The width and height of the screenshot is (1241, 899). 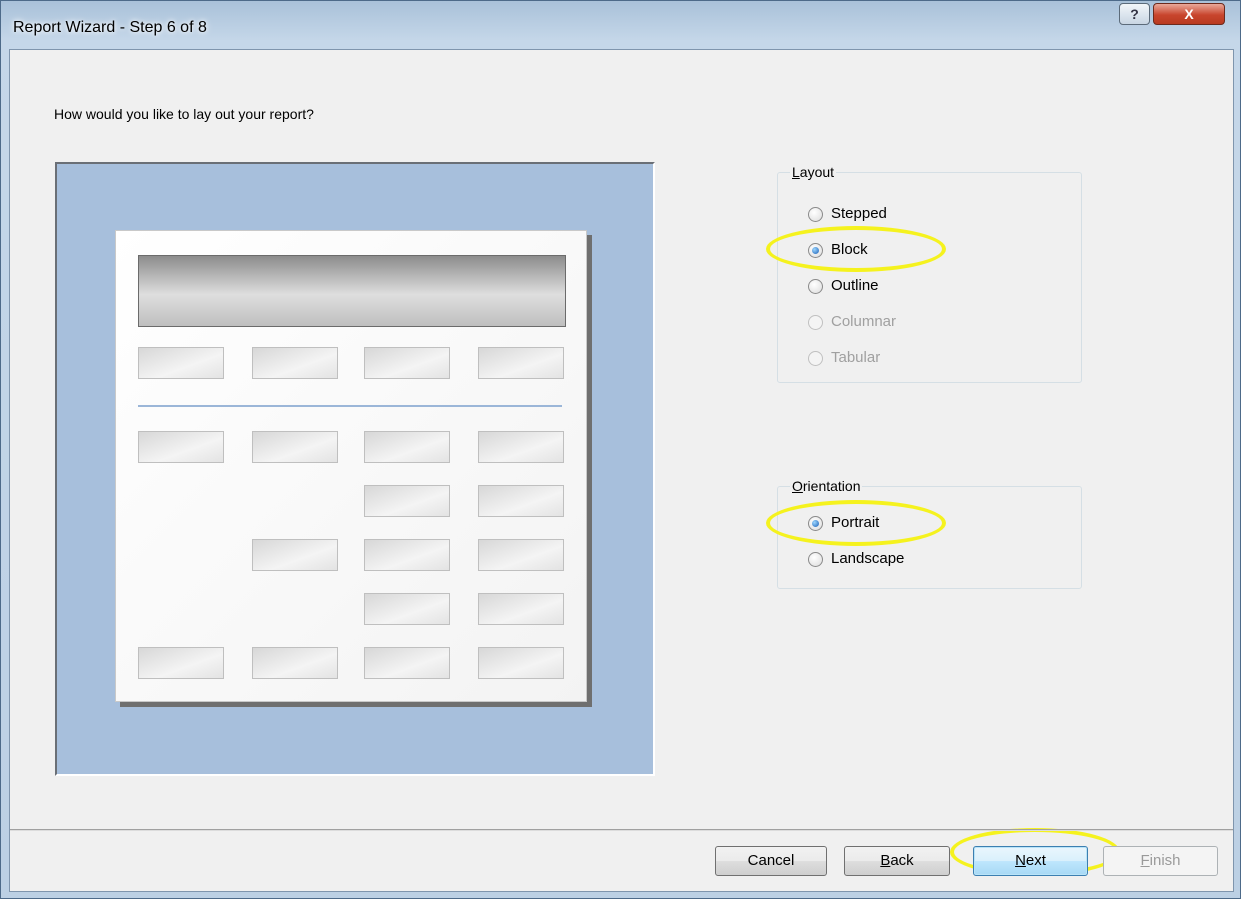 What do you see at coordinates (864, 321) in the screenshot?
I see `radio-label-columnar: Columnar` at bounding box center [864, 321].